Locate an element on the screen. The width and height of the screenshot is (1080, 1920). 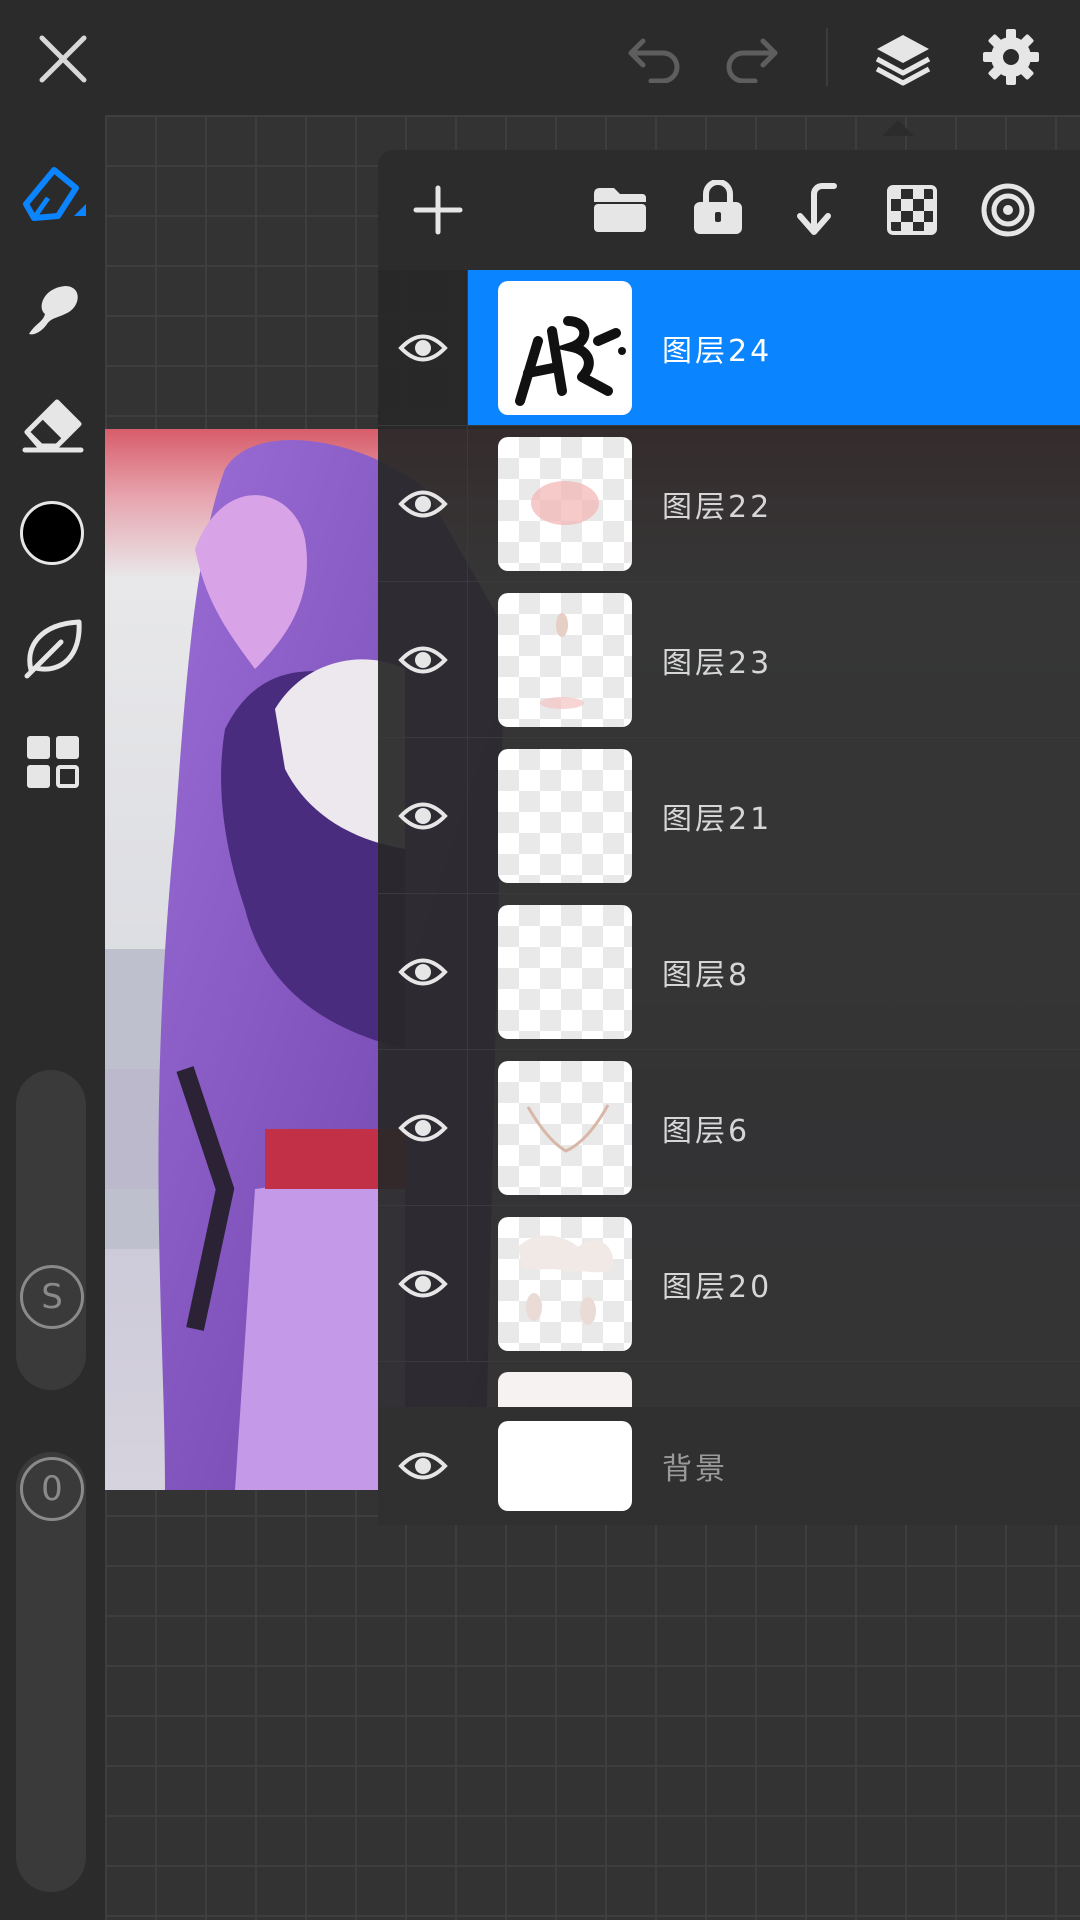
layer-name: 图层22 is located at coordinates (717, 507).